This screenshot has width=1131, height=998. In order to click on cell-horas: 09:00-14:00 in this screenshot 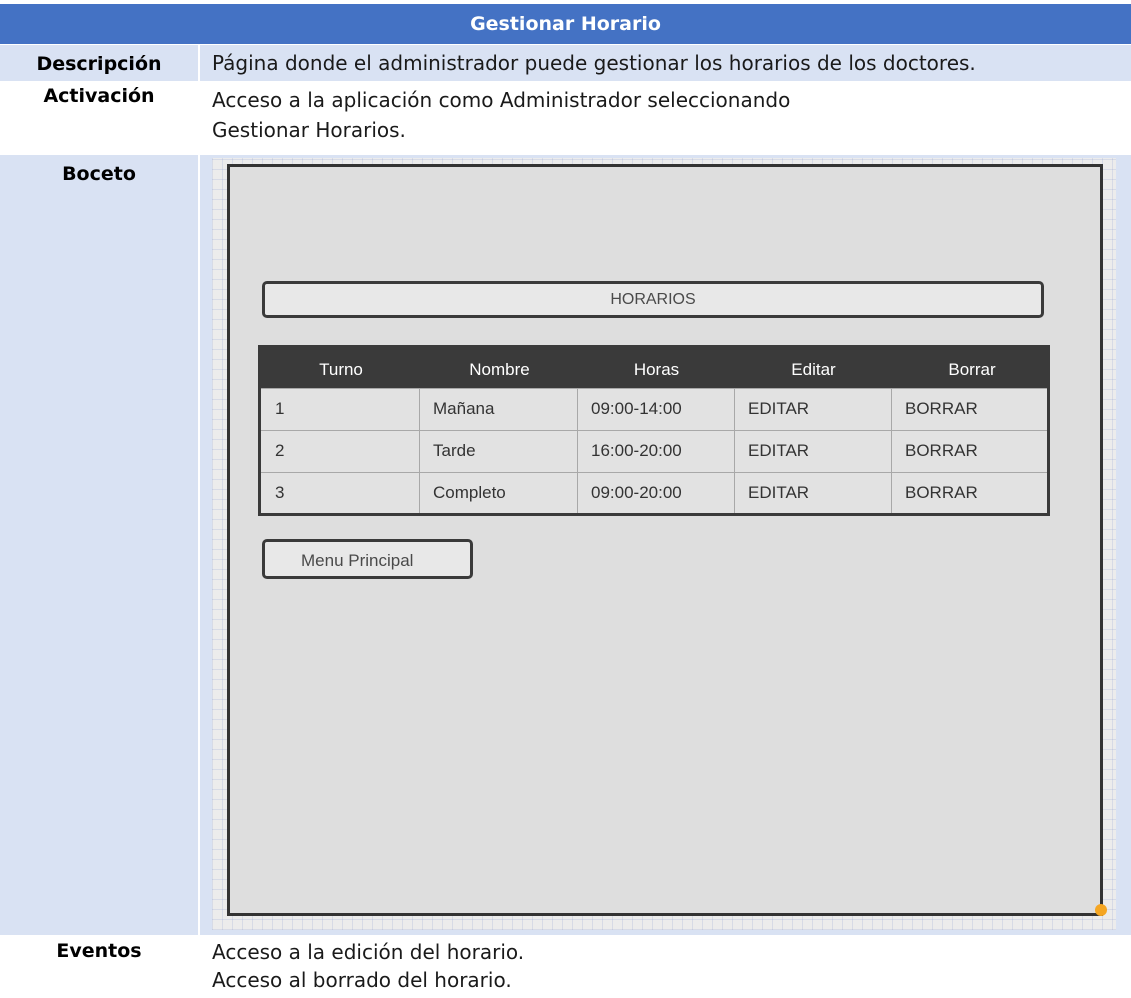, I will do `click(636, 408)`.